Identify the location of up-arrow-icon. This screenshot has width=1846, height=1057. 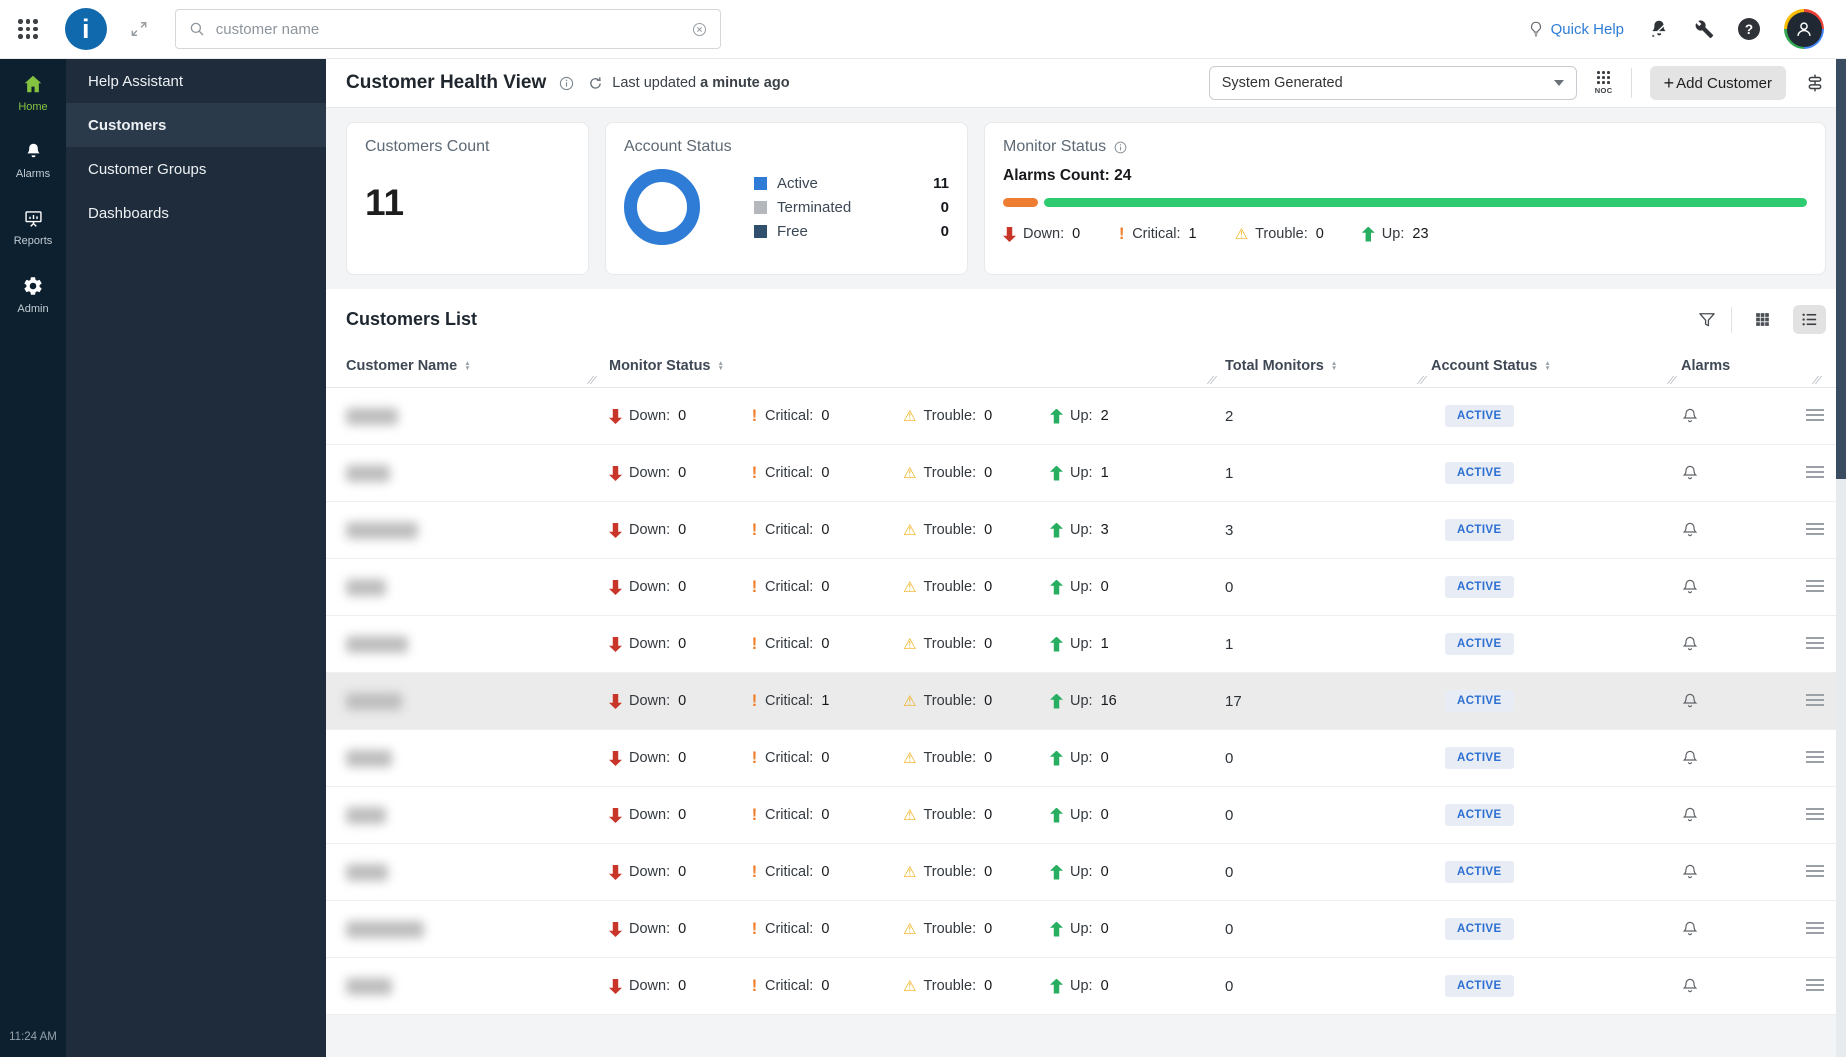
(1056, 416).